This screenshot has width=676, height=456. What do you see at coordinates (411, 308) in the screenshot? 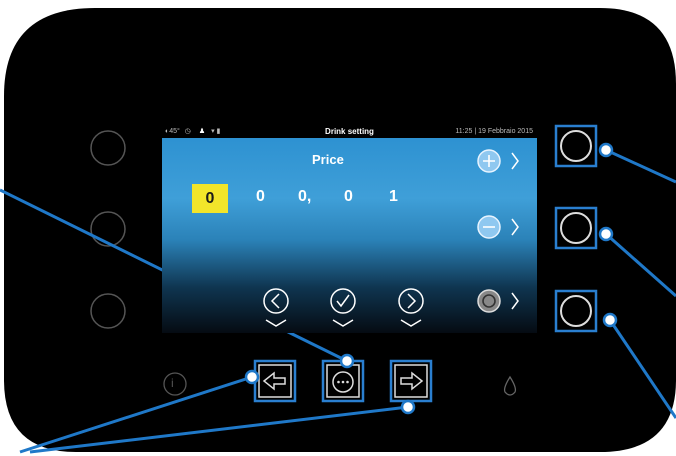
I see `right-nav-softkey` at bounding box center [411, 308].